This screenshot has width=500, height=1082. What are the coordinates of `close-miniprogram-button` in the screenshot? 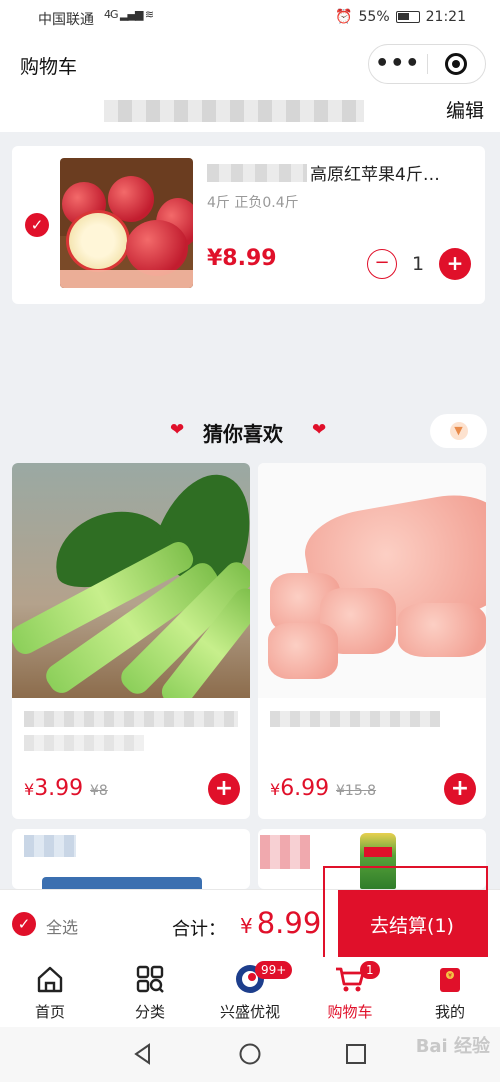 It's located at (456, 64).